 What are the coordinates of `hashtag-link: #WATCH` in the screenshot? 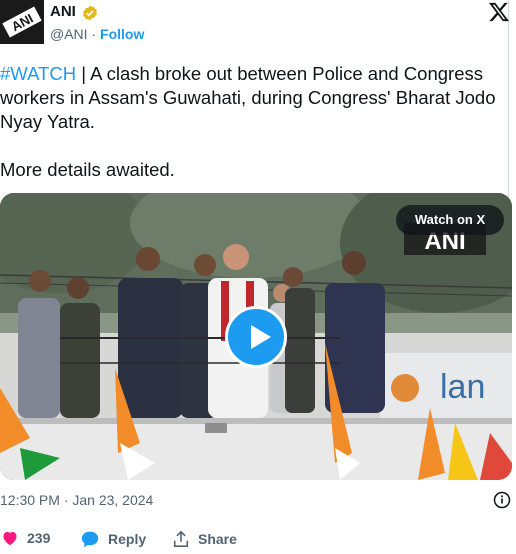 It's located at (38, 73).